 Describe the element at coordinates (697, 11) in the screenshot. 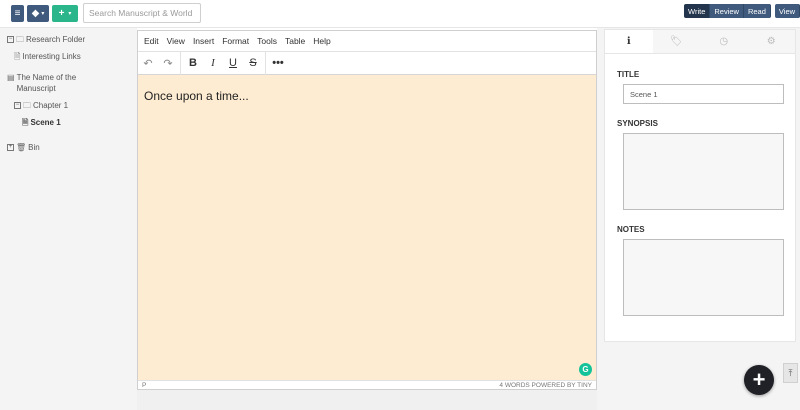

I see `mode-write-button: Write` at that location.